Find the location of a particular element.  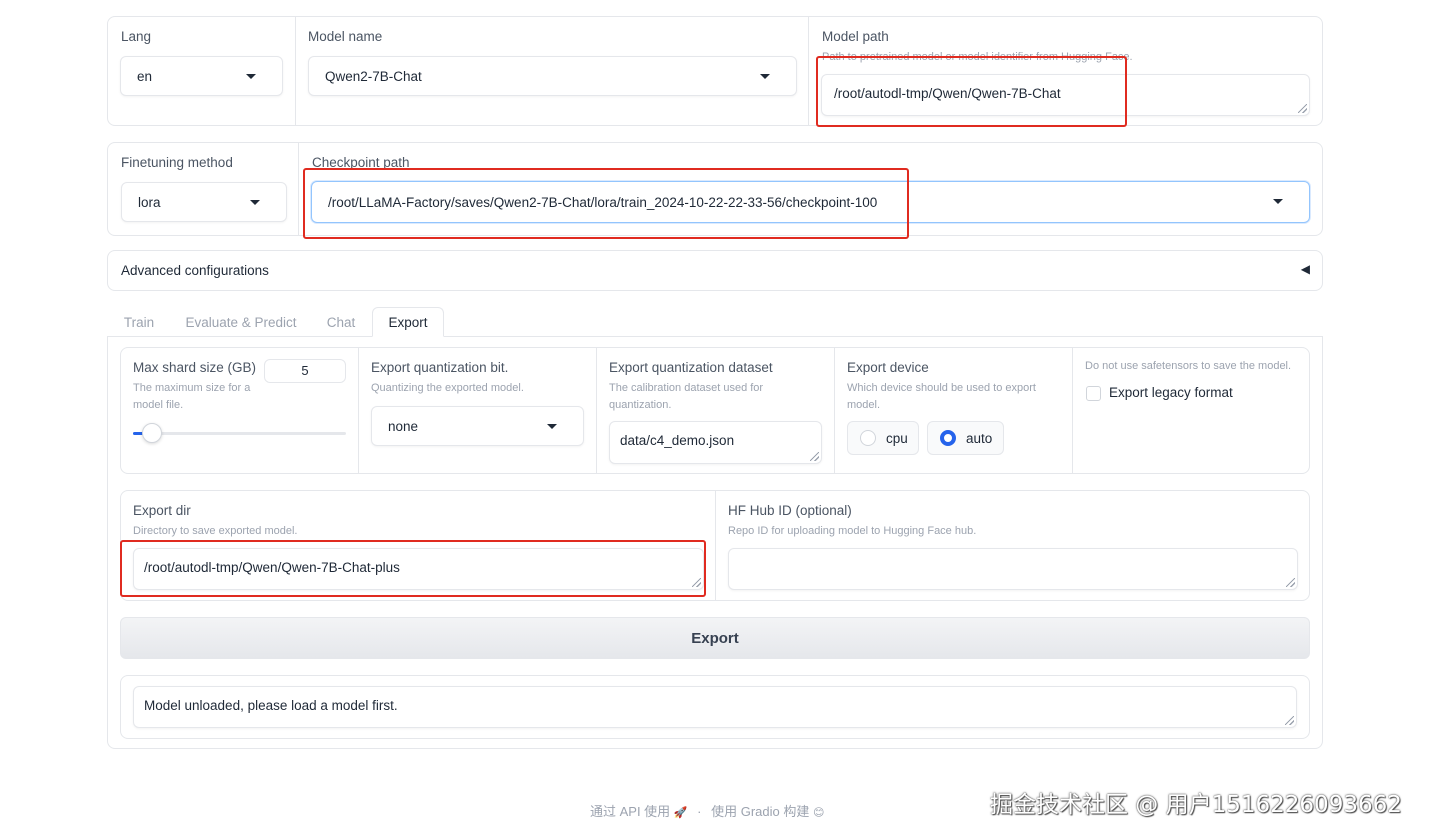

hub-id-label: HF Hub ID (optional) is located at coordinates (790, 510).